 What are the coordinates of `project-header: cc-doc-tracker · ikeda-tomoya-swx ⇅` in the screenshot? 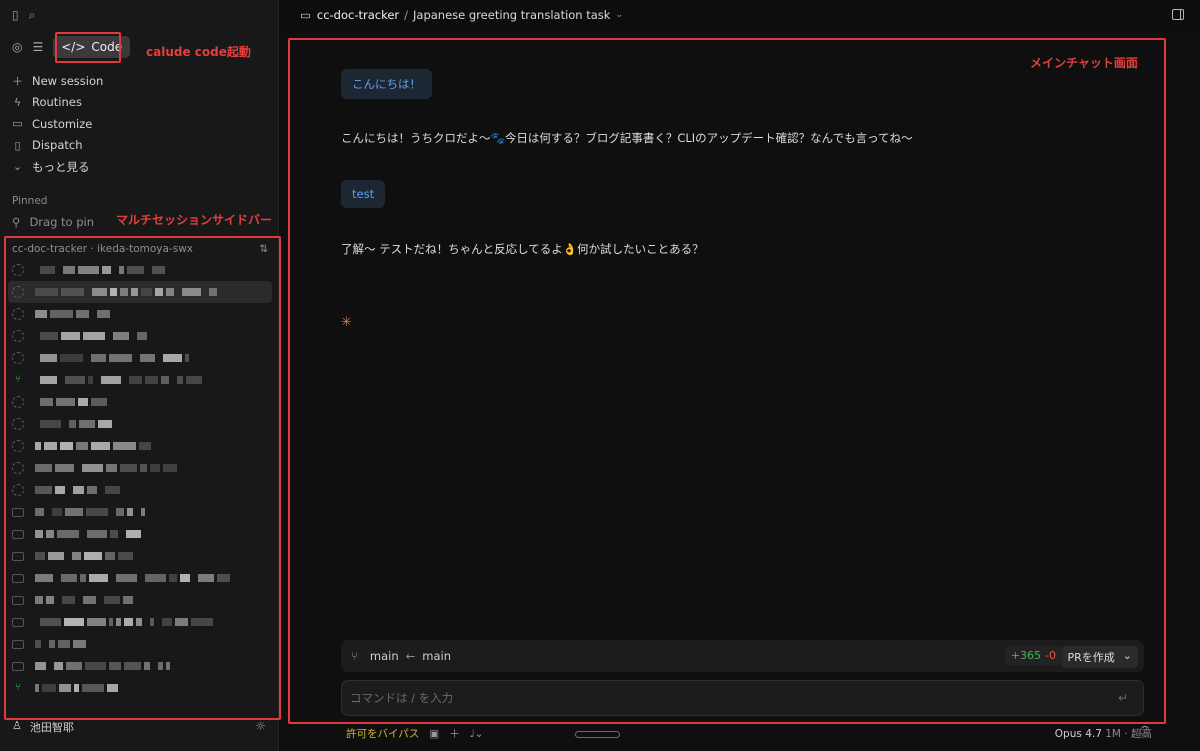 It's located at (140, 249).